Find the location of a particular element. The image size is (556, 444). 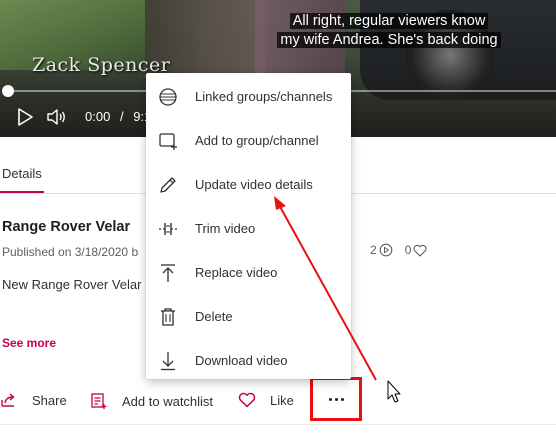

like-label: Like is located at coordinates (282, 400).